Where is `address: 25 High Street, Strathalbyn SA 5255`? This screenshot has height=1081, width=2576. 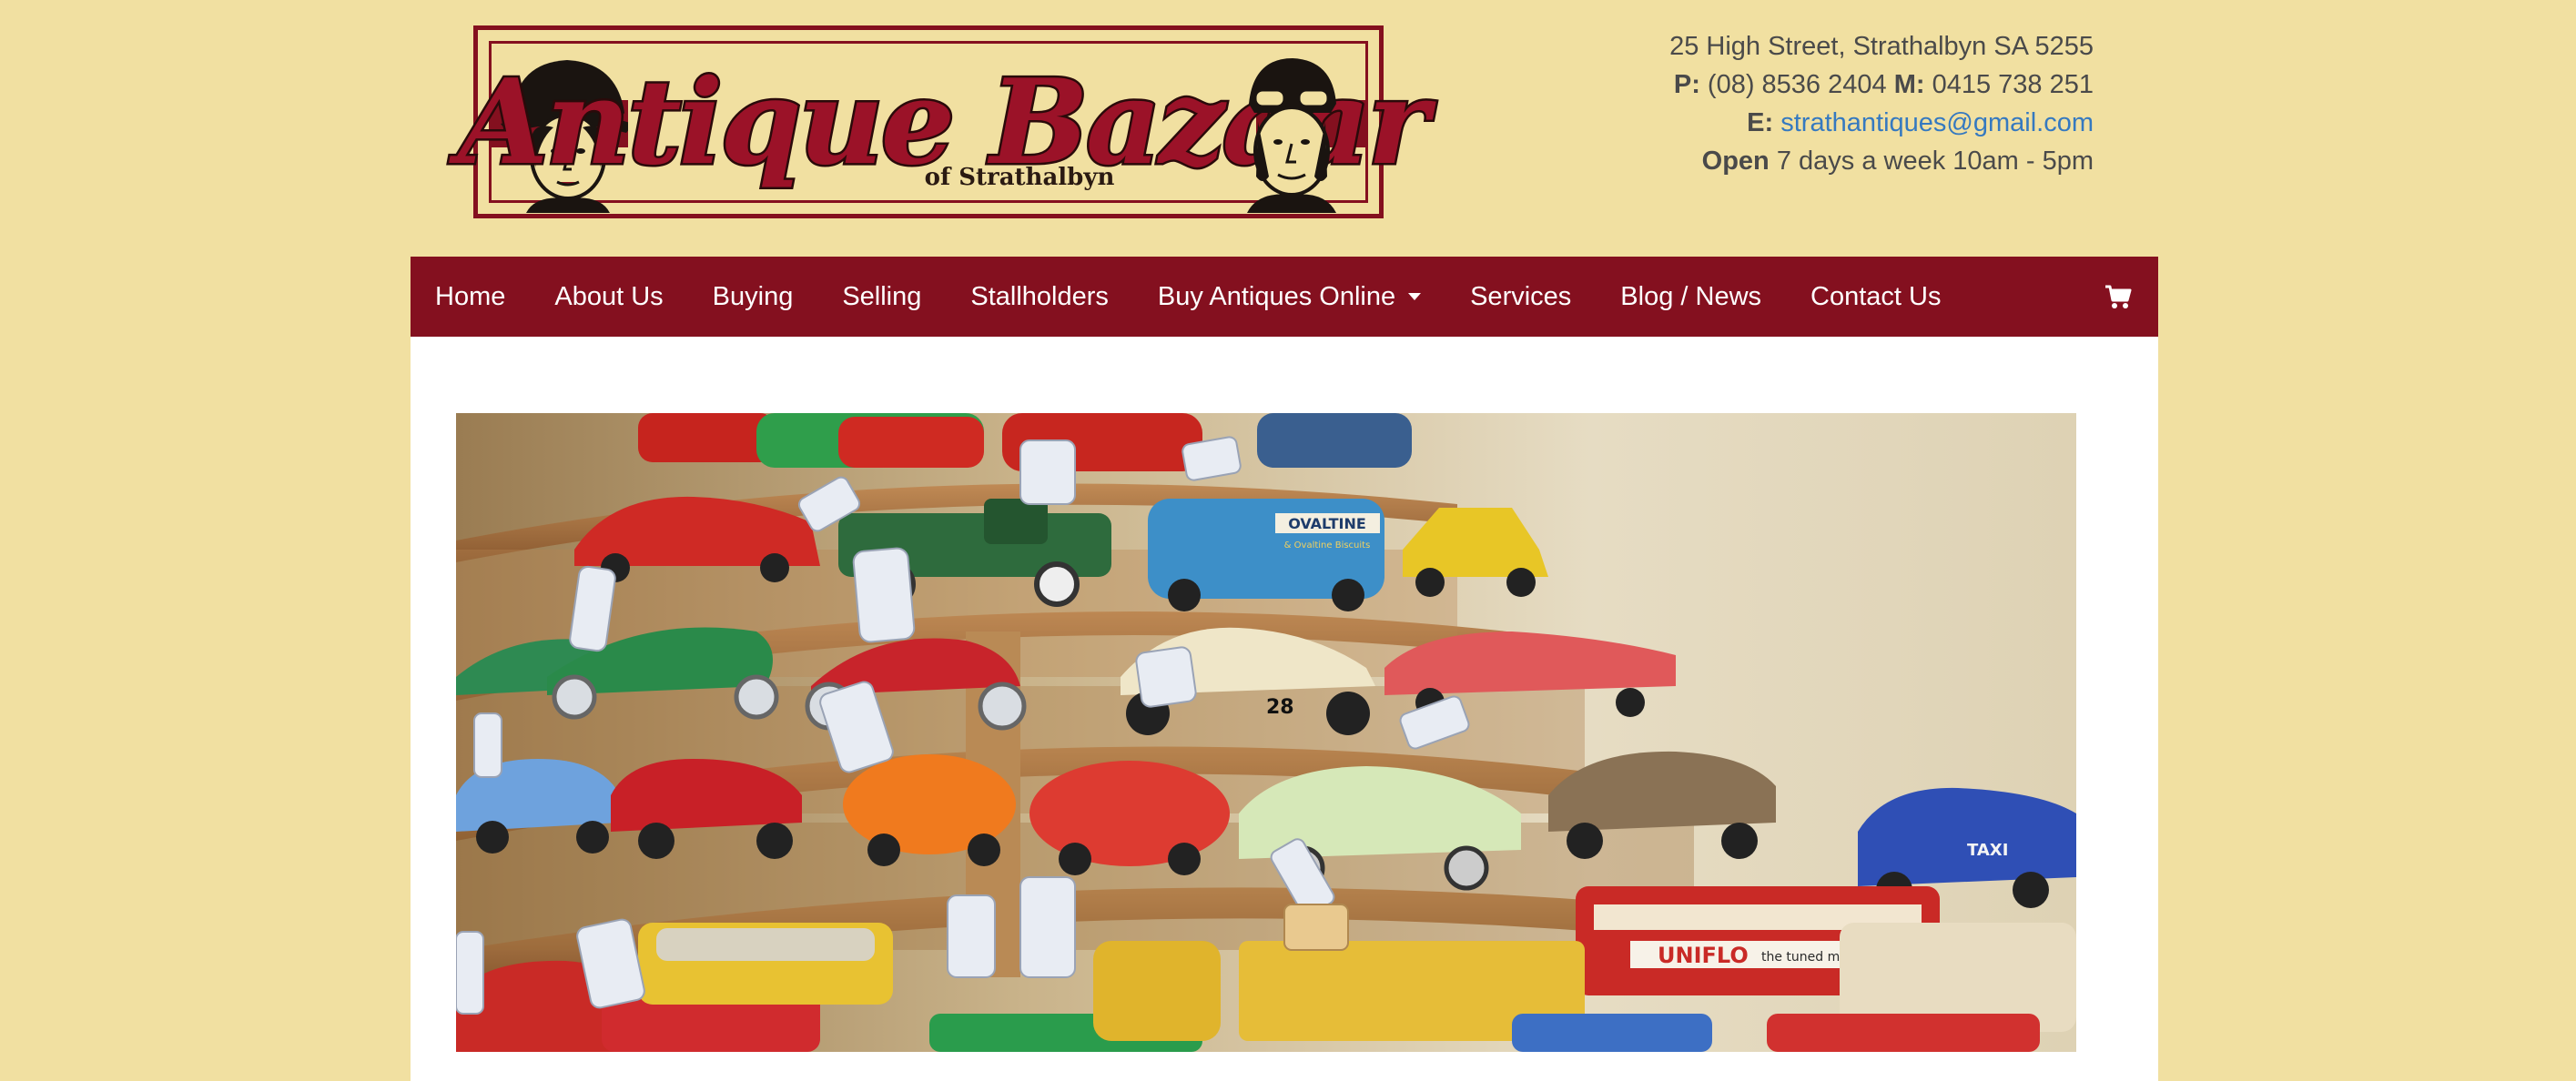 address: 25 High Street, Strathalbyn SA 5255 is located at coordinates (1881, 47).